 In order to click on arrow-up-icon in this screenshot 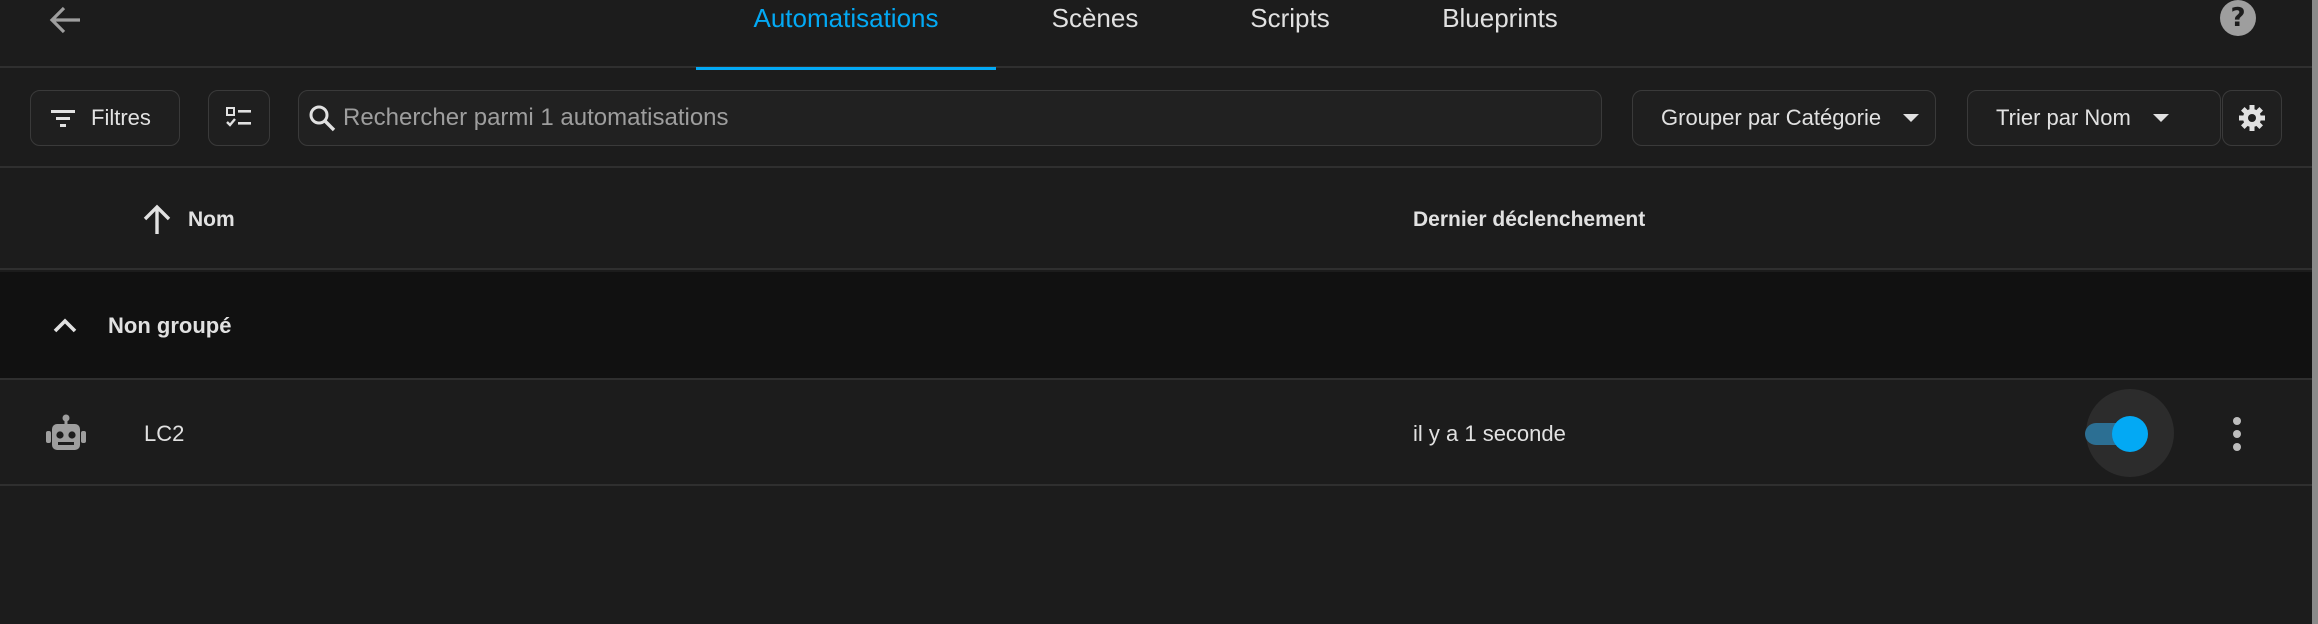, I will do `click(157, 219)`.